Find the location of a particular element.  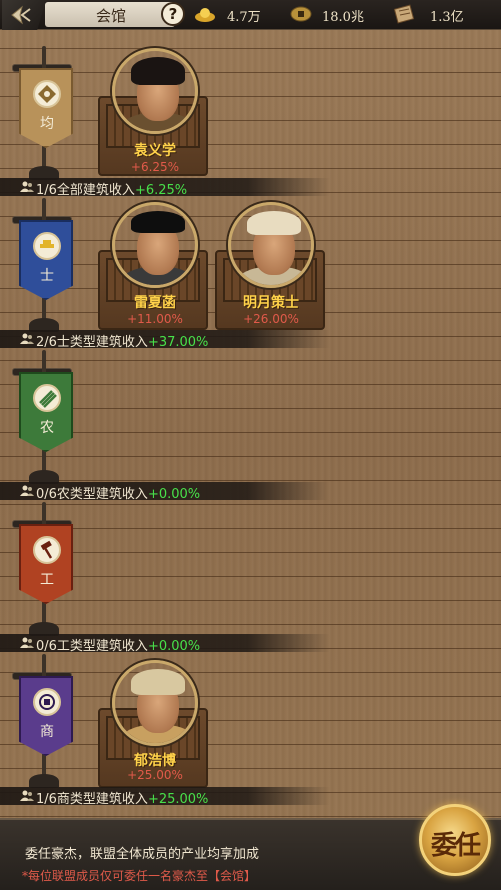

income-bar: 0/6工类型建筑收入+0.00% is located at coordinates (165, 644).